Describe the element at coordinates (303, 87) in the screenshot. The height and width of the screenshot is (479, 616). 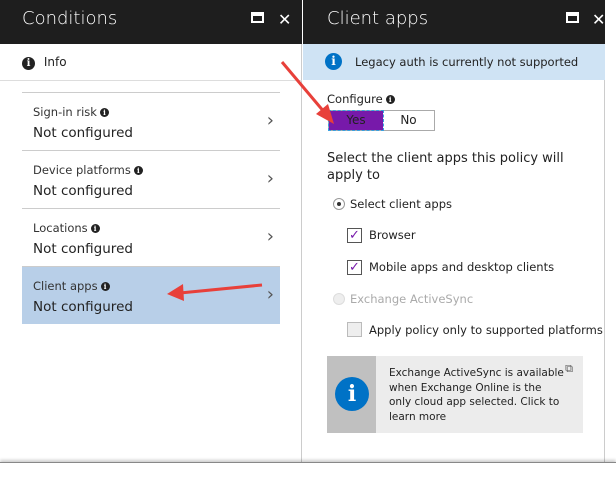
I see `arrow-to-configure` at that location.